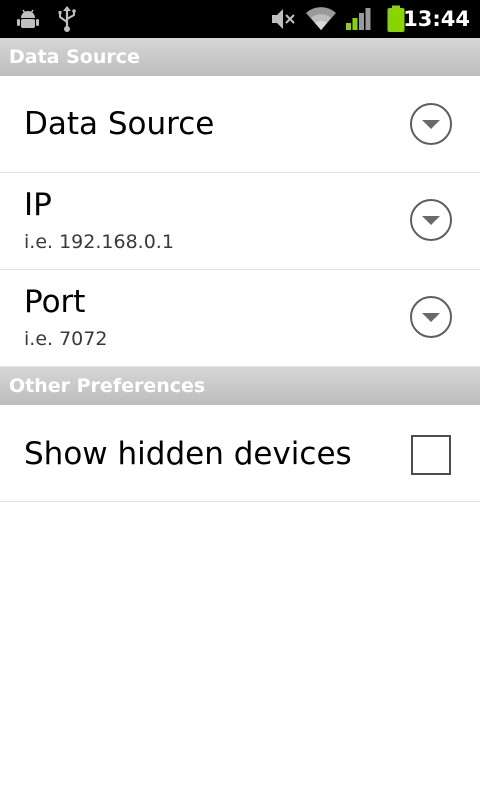  I want to click on pref-summary: i.e. 7072, so click(66, 339).